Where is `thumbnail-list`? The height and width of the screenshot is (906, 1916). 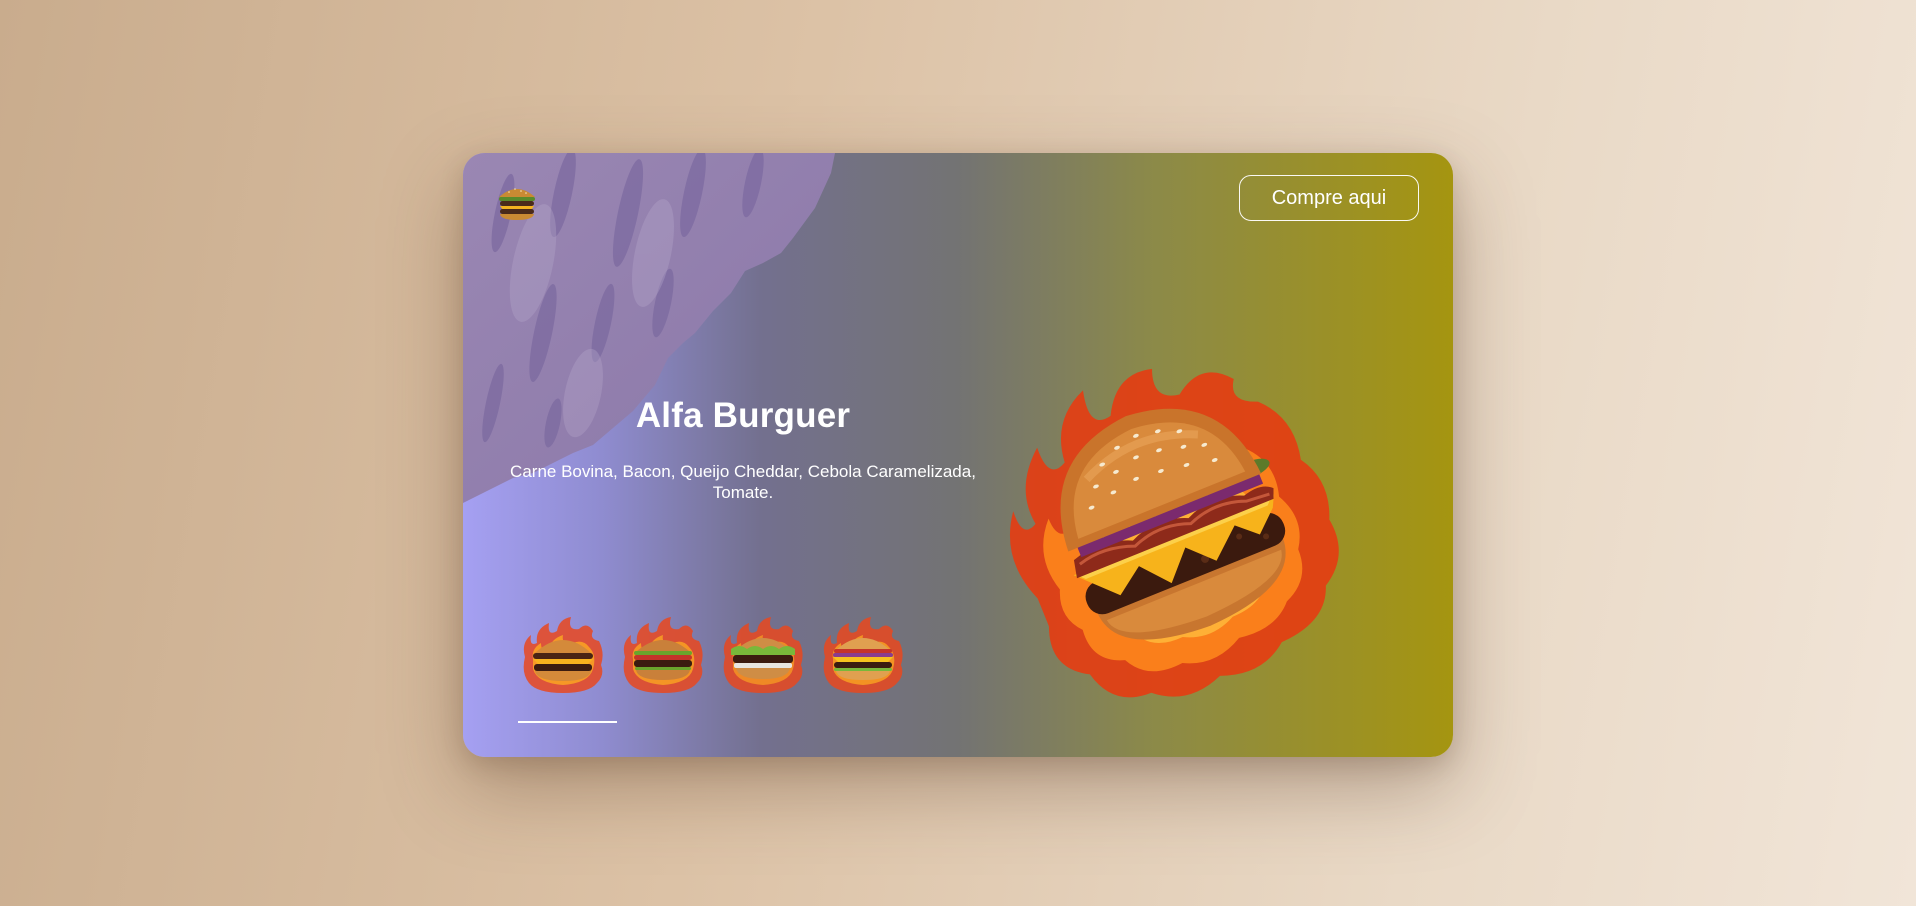
thumbnail-list is located at coordinates (713, 655).